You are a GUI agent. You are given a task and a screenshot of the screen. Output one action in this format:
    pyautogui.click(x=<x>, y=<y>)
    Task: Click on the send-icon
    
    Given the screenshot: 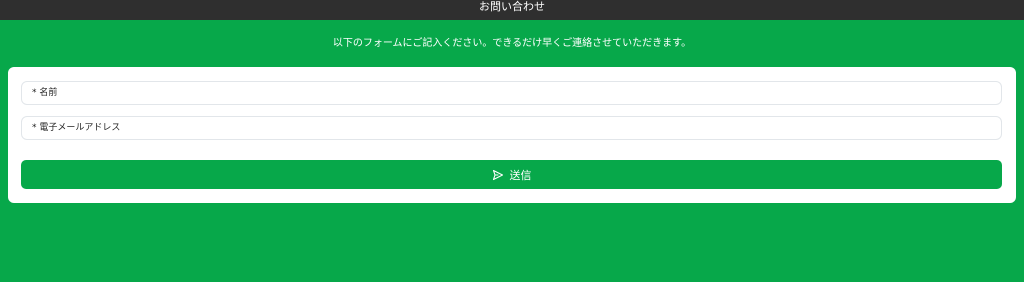 What is the action you would take?
    pyautogui.click(x=498, y=175)
    